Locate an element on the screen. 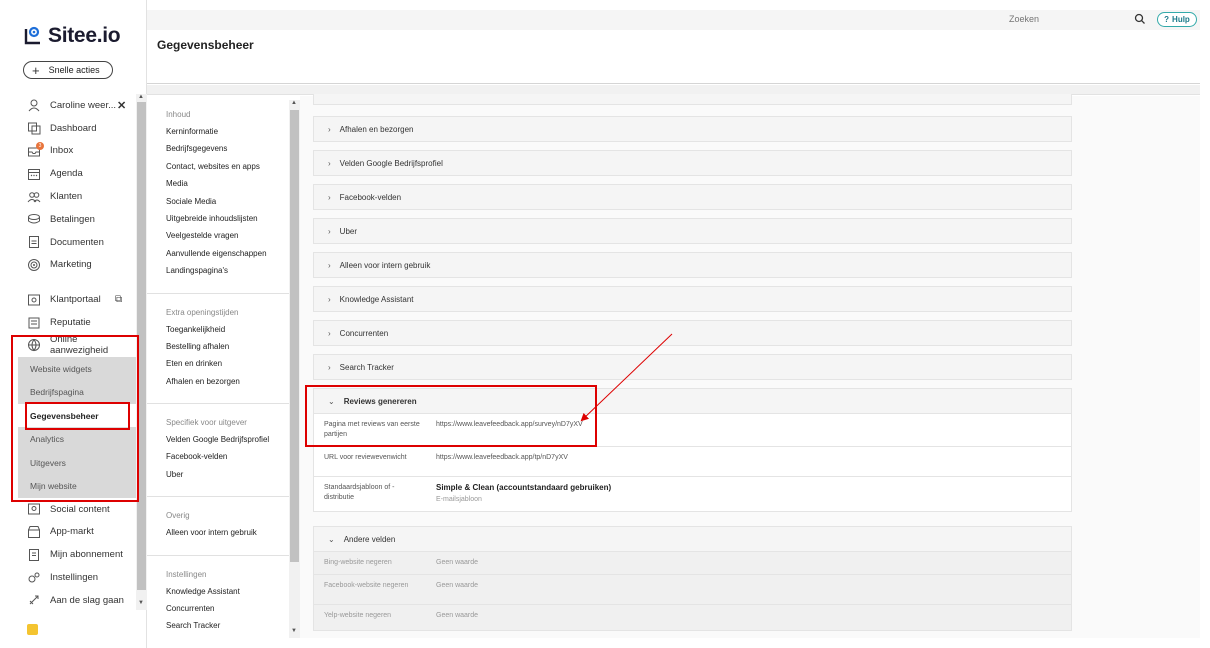 The image size is (1210, 648). panel-header: › Alleen voor intern gebruik is located at coordinates (692, 265).